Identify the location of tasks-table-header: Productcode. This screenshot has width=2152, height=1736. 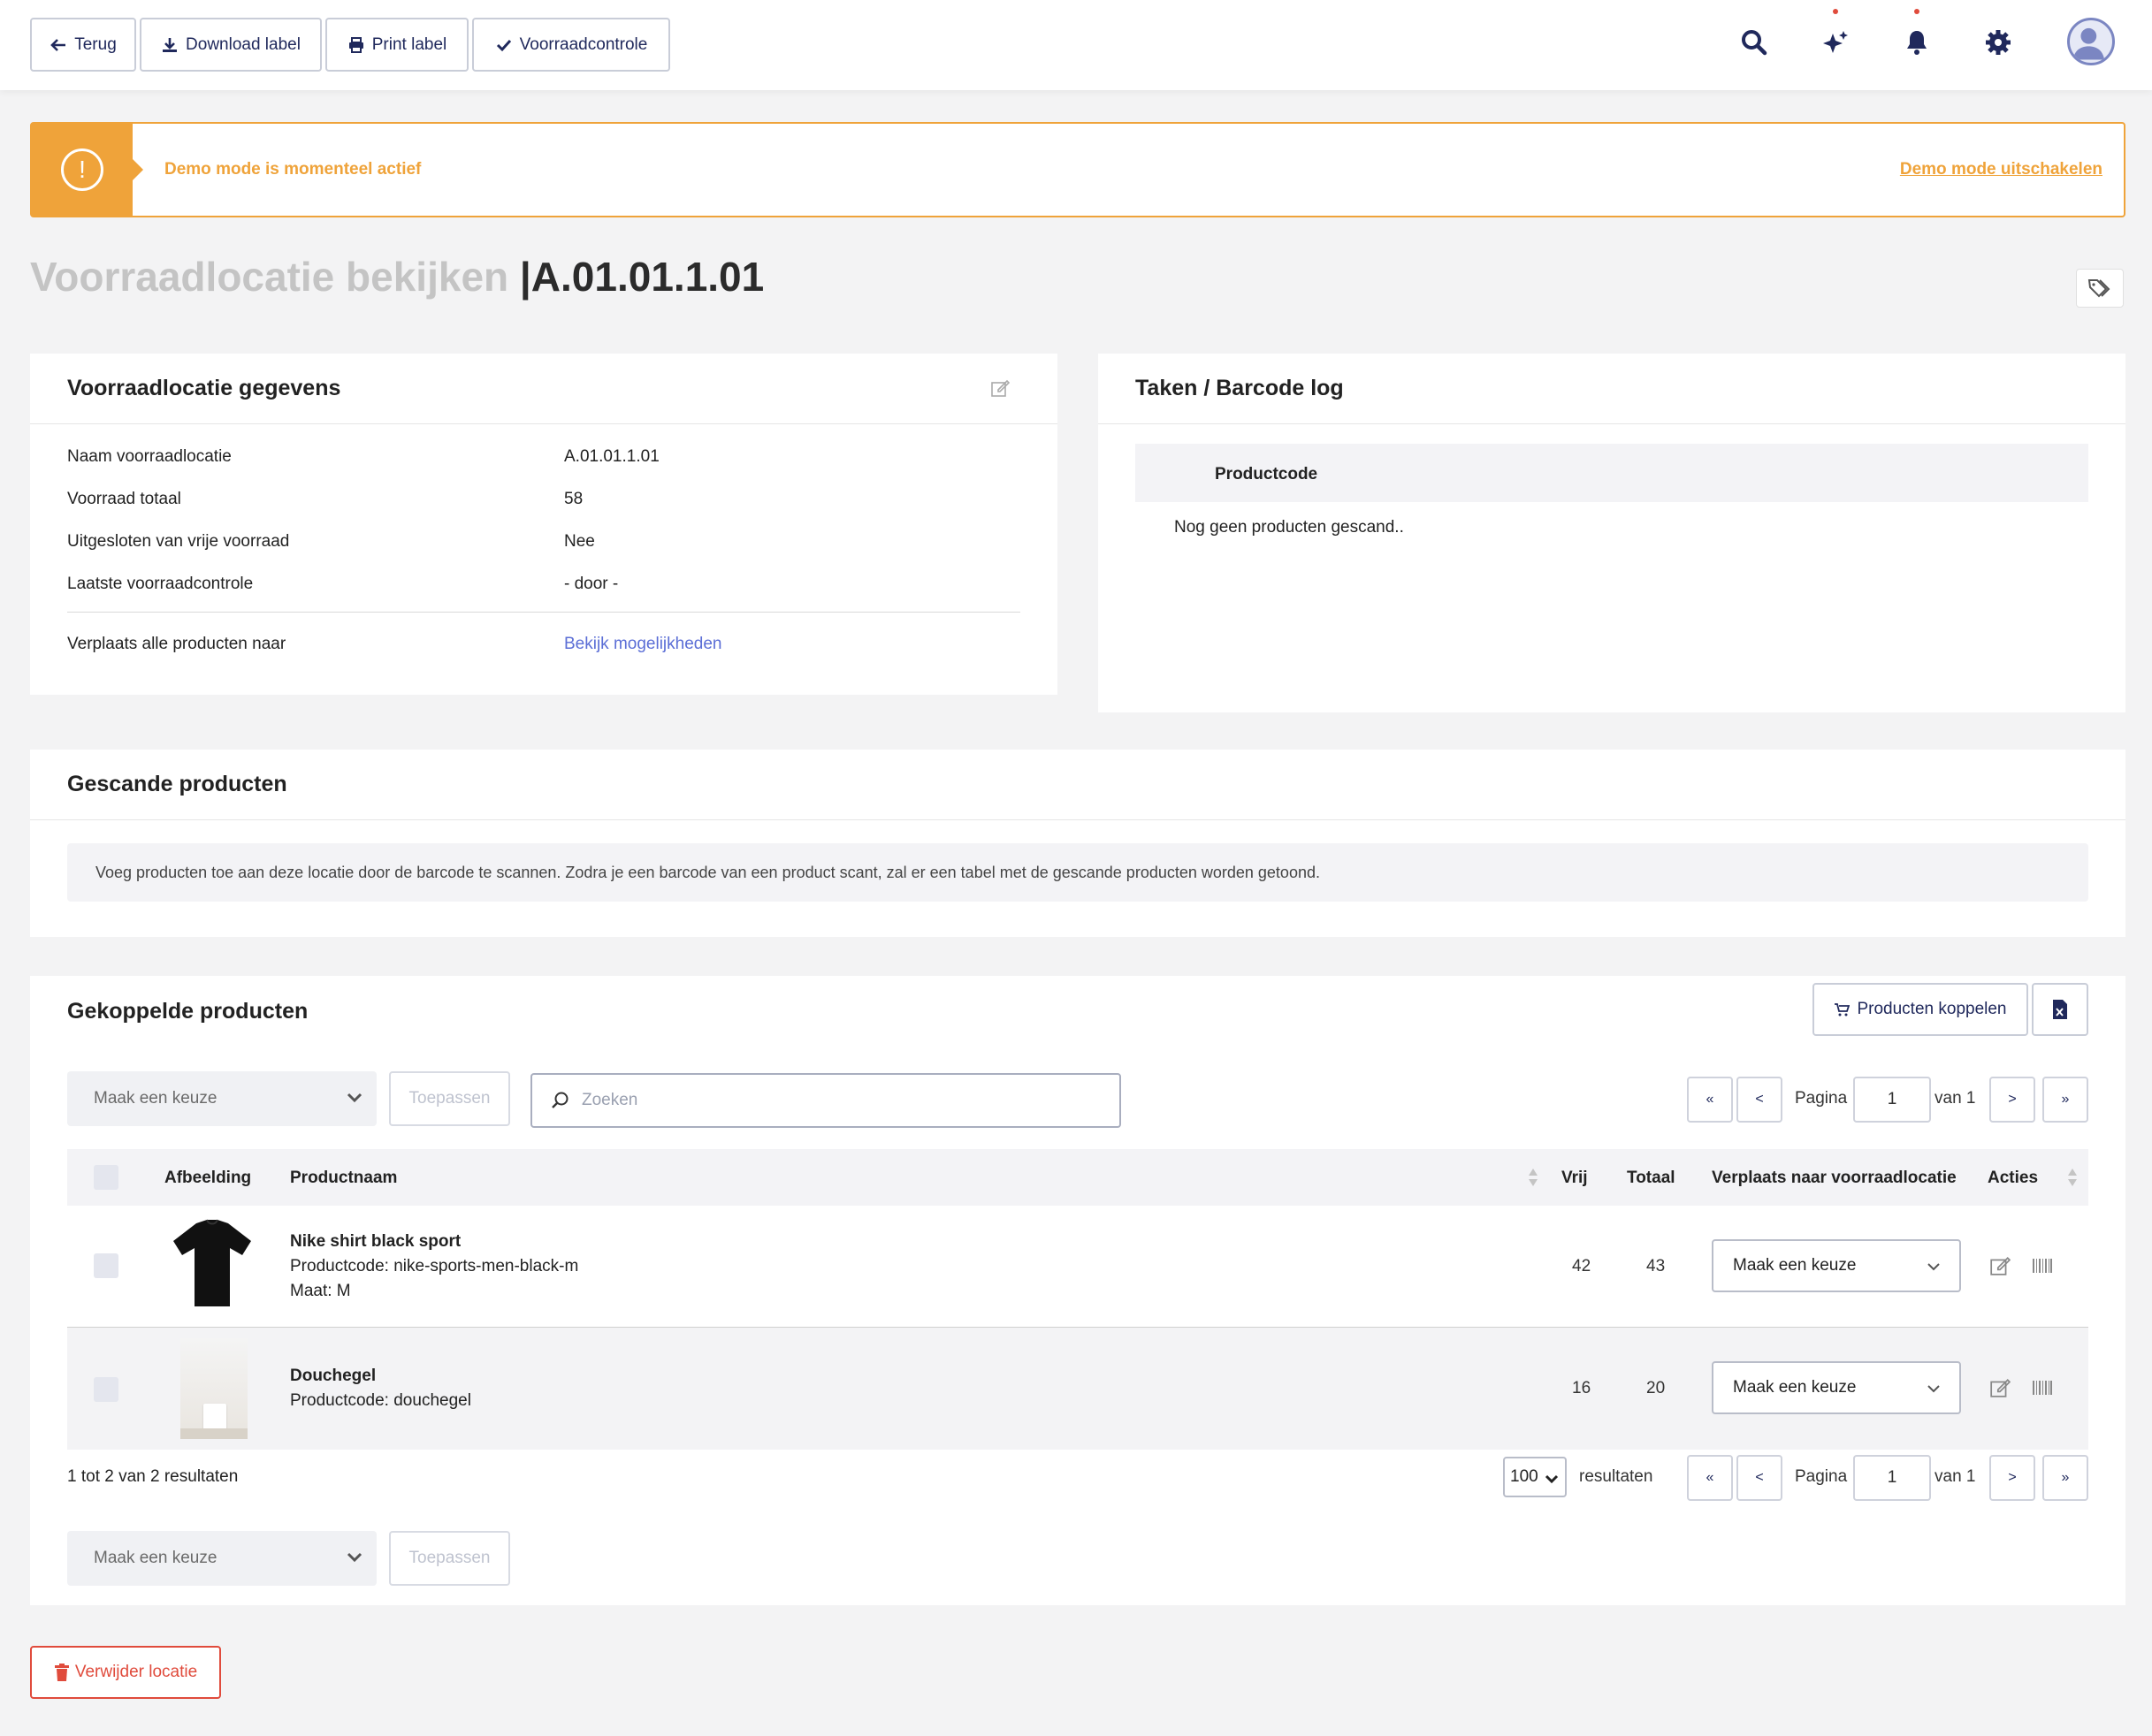
(1612, 473).